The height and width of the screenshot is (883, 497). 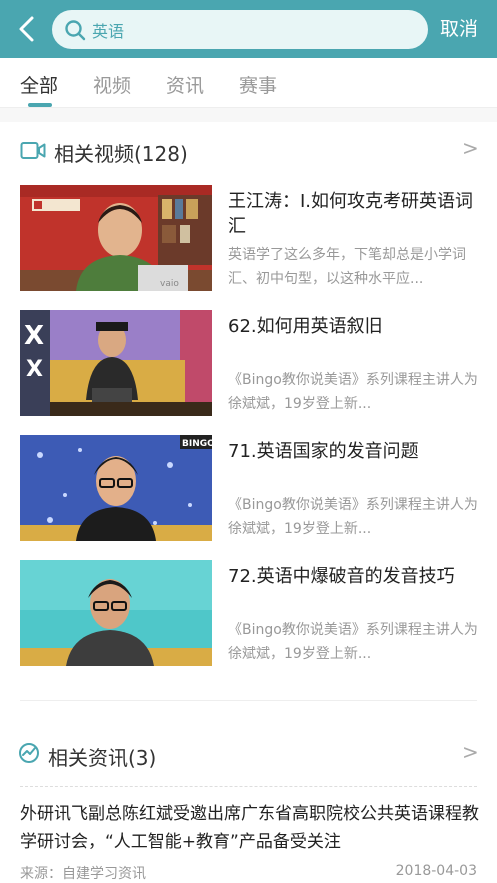 I want to click on article-date: 2018-04-03, so click(x=436, y=871).